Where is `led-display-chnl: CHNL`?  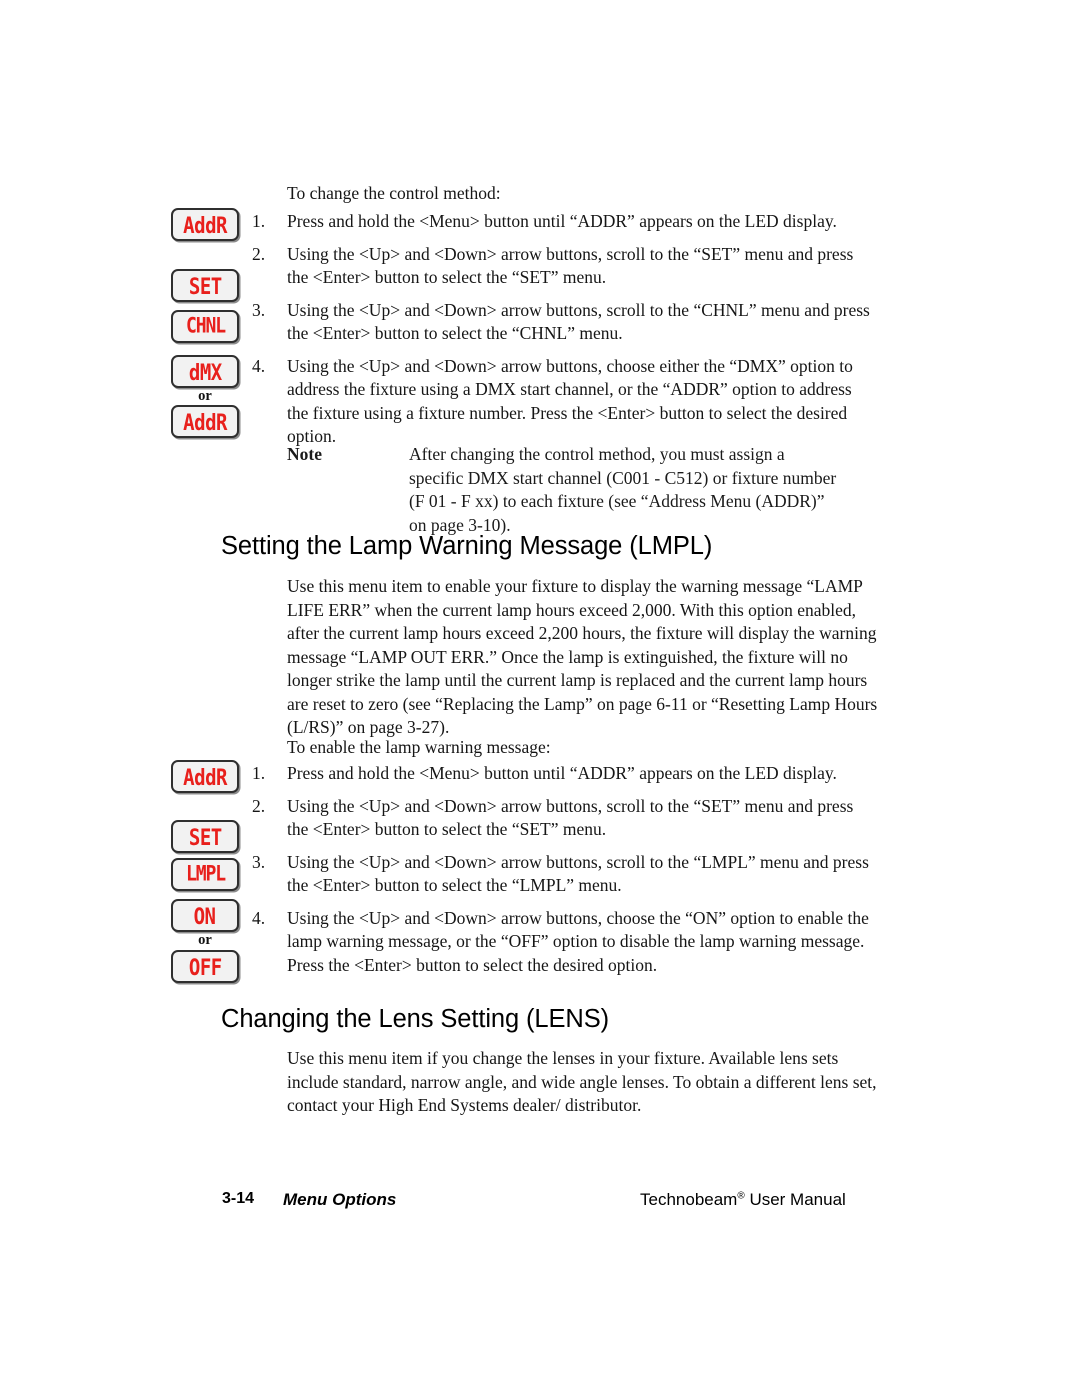 led-display-chnl: CHNL is located at coordinates (205, 326).